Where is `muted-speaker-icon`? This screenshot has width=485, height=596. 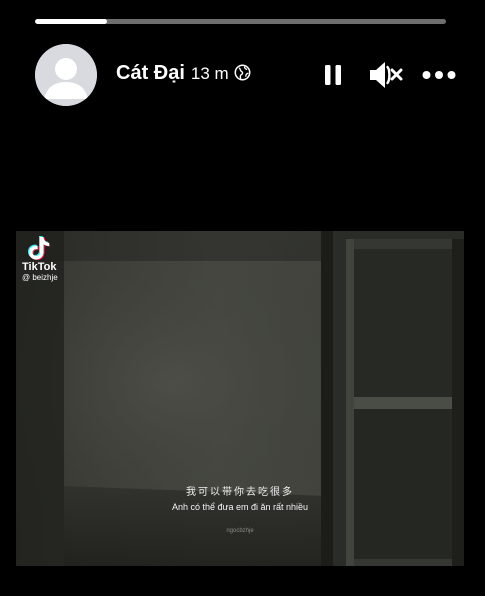 muted-speaker-icon is located at coordinates (386, 75).